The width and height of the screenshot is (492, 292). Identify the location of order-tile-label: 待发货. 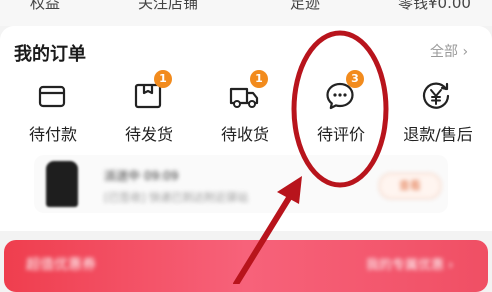
(148, 134).